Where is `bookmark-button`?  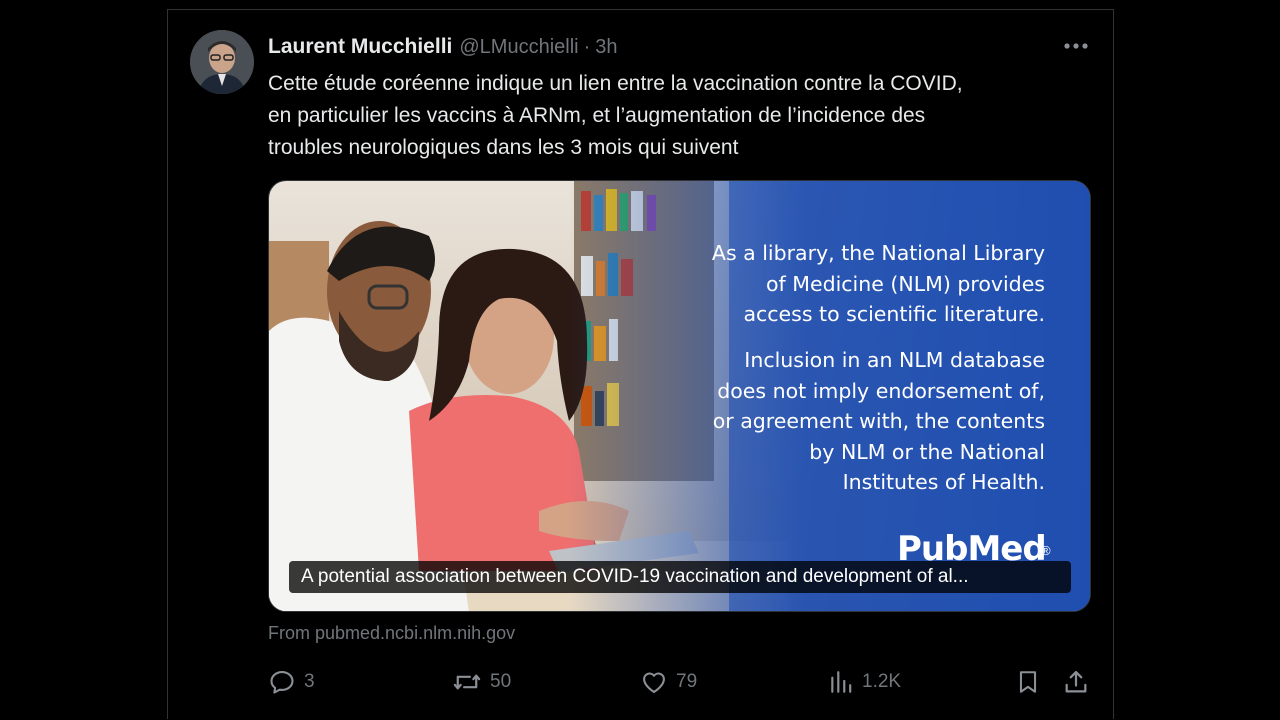 bookmark-button is located at coordinates (1028, 682).